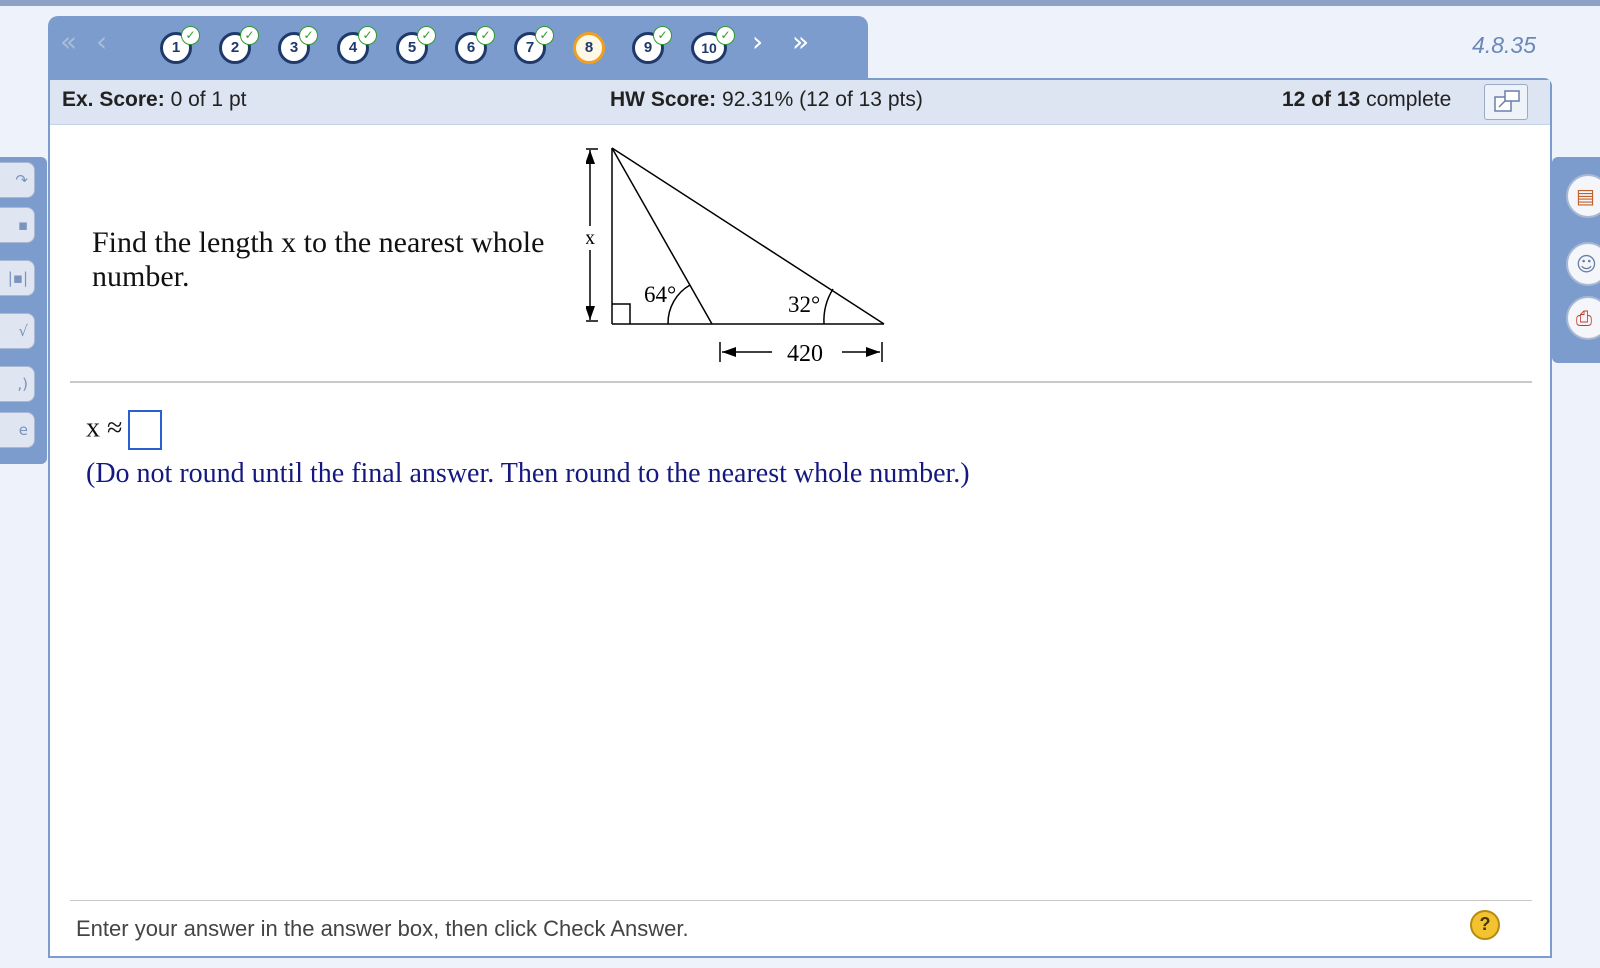 The width and height of the screenshot is (1600, 968). I want to click on question-button-4: 4 ✓, so click(357, 45).